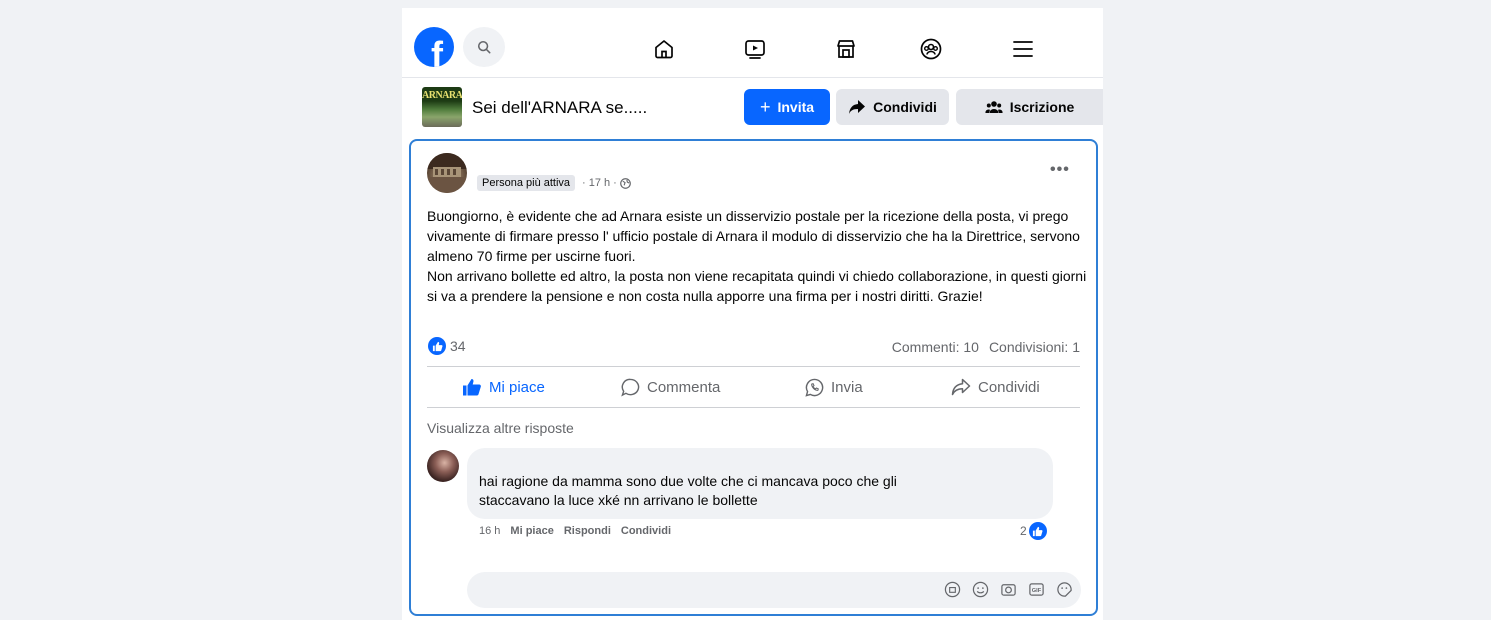  Describe the element at coordinates (980, 589) in the screenshot. I see `emoji-icon` at that location.